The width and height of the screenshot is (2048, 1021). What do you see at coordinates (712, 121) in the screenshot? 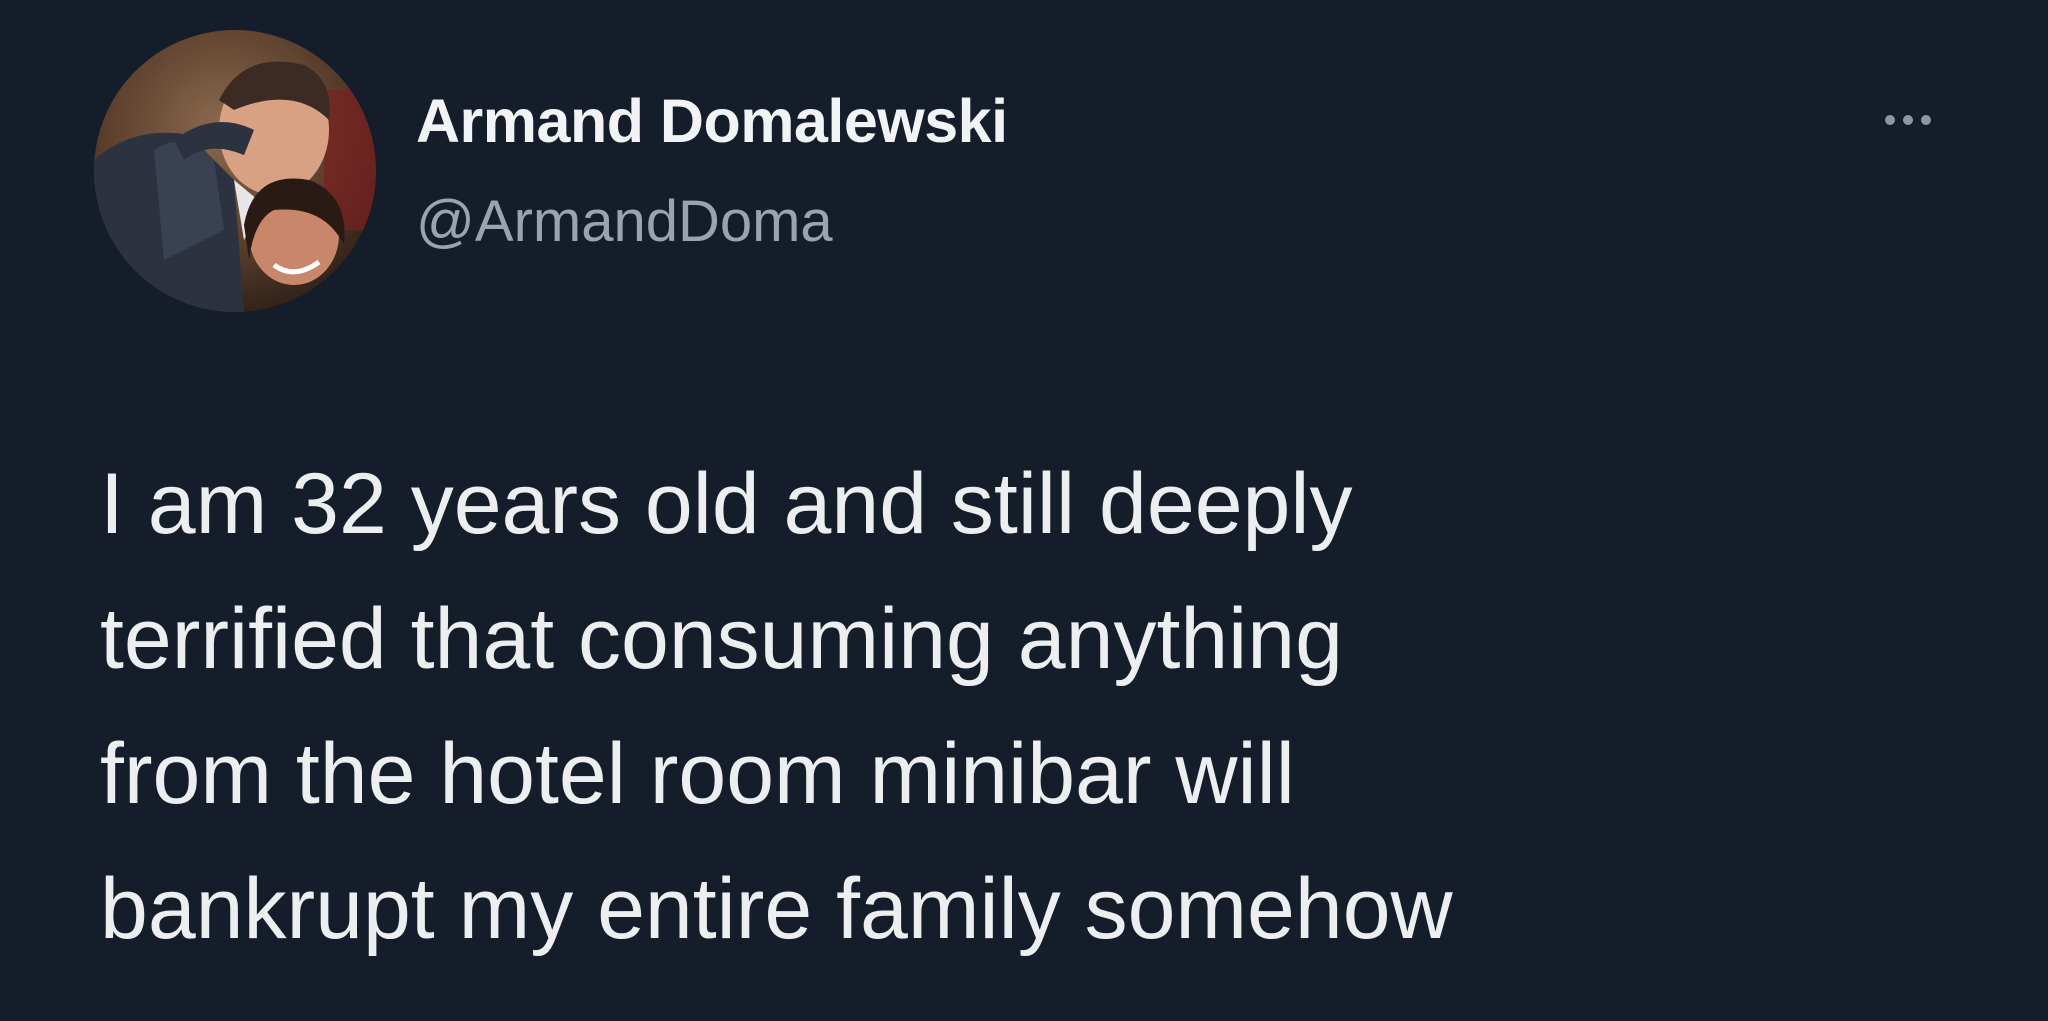
I see `author-display-name: Armand Domalewski` at bounding box center [712, 121].